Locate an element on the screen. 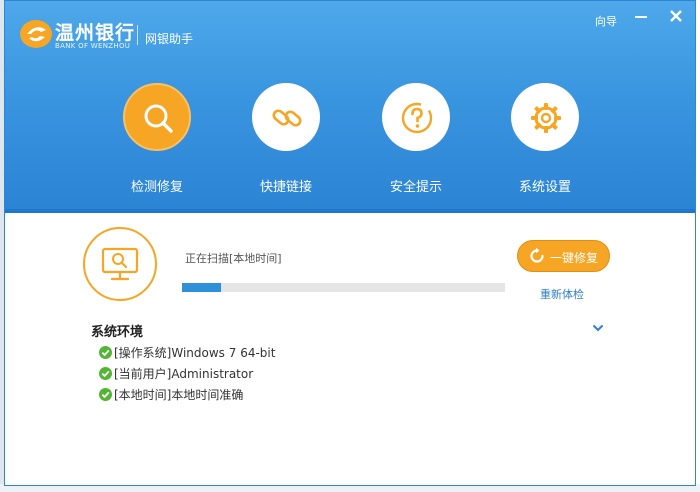  environment-item-text: [本地时间]本地时间准确 is located at coordinates (179, 395).